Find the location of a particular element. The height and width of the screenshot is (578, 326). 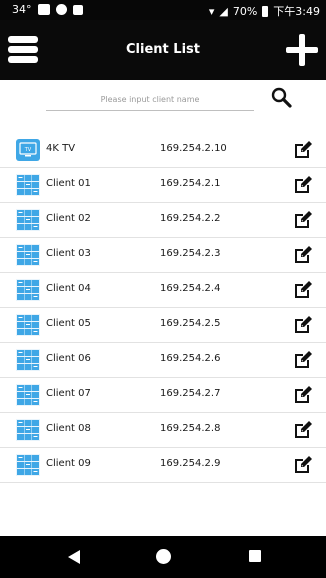

back-icon is located at coordinates (74, 557).